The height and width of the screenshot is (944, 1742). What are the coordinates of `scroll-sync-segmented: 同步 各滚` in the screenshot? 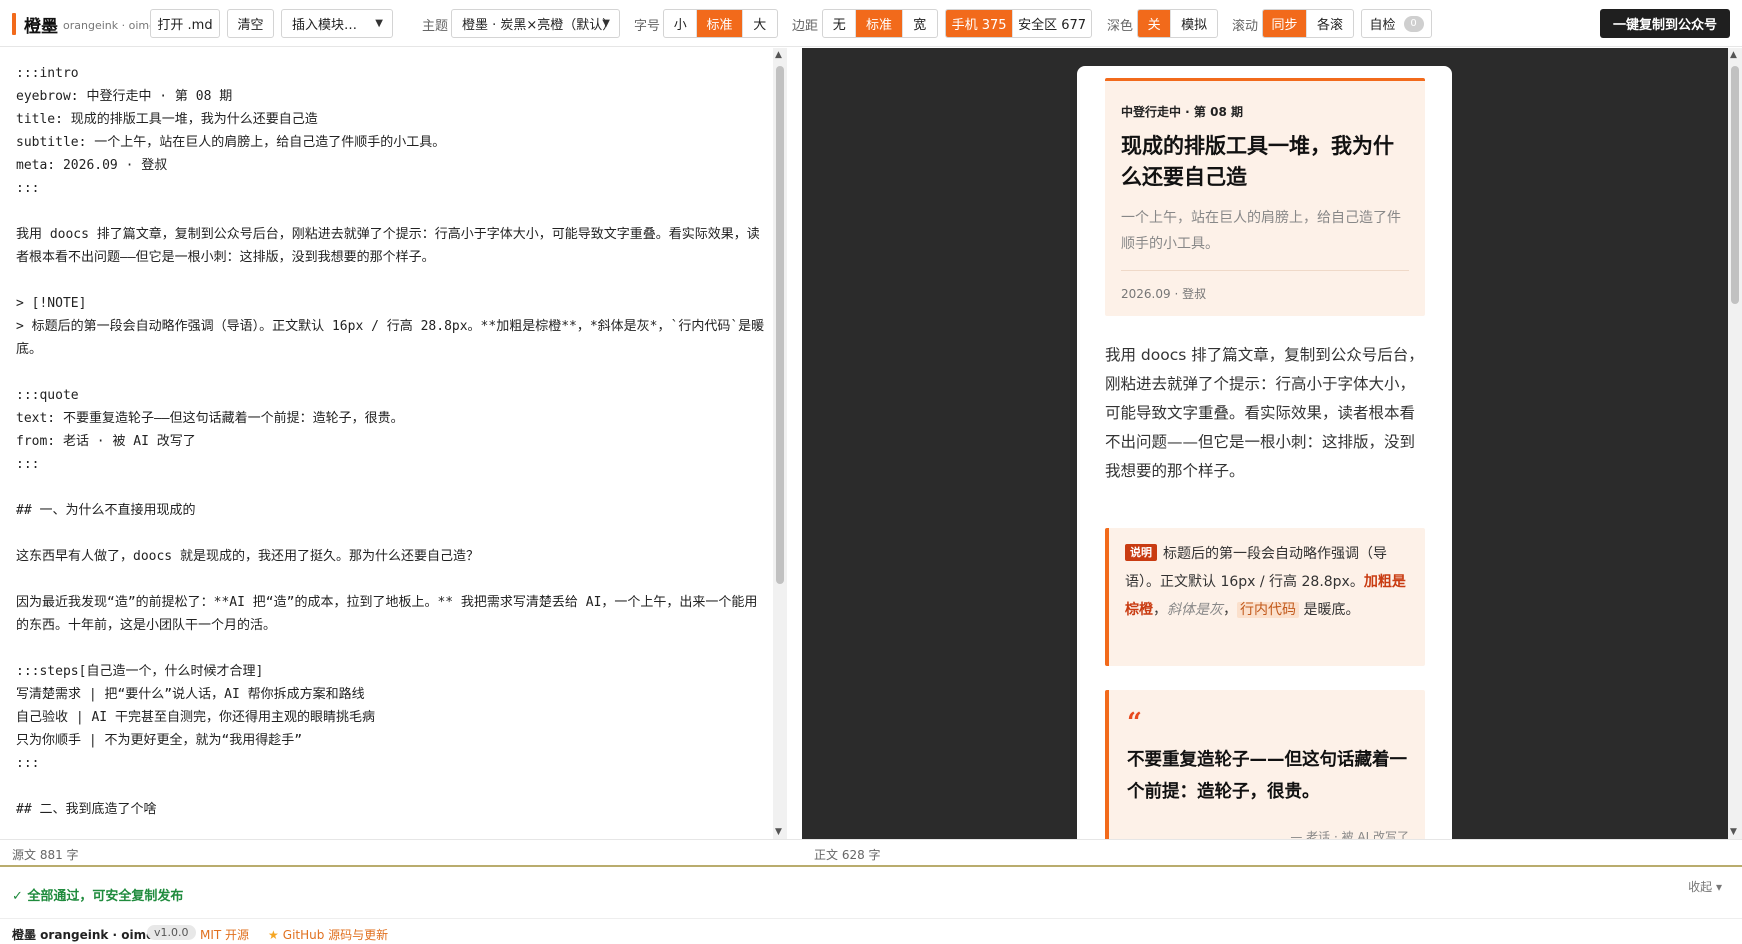 It's located at (1308, 23).